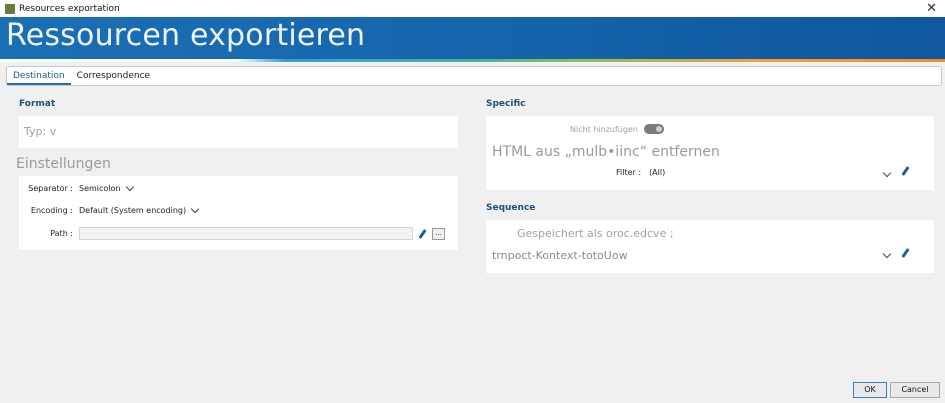 The height and width of the screenshot is (403, 945). I want to click on tab-bar: Destination Correspondence, so click(474, 76).